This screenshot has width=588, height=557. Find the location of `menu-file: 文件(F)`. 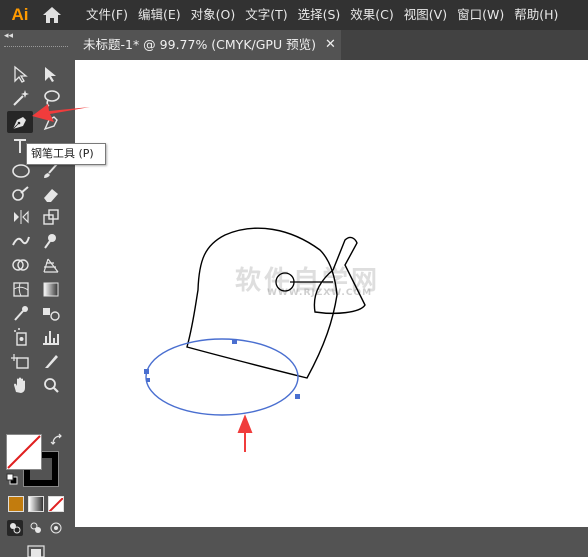

menu-file: 文件(F) is located at coordinates (107, 15).